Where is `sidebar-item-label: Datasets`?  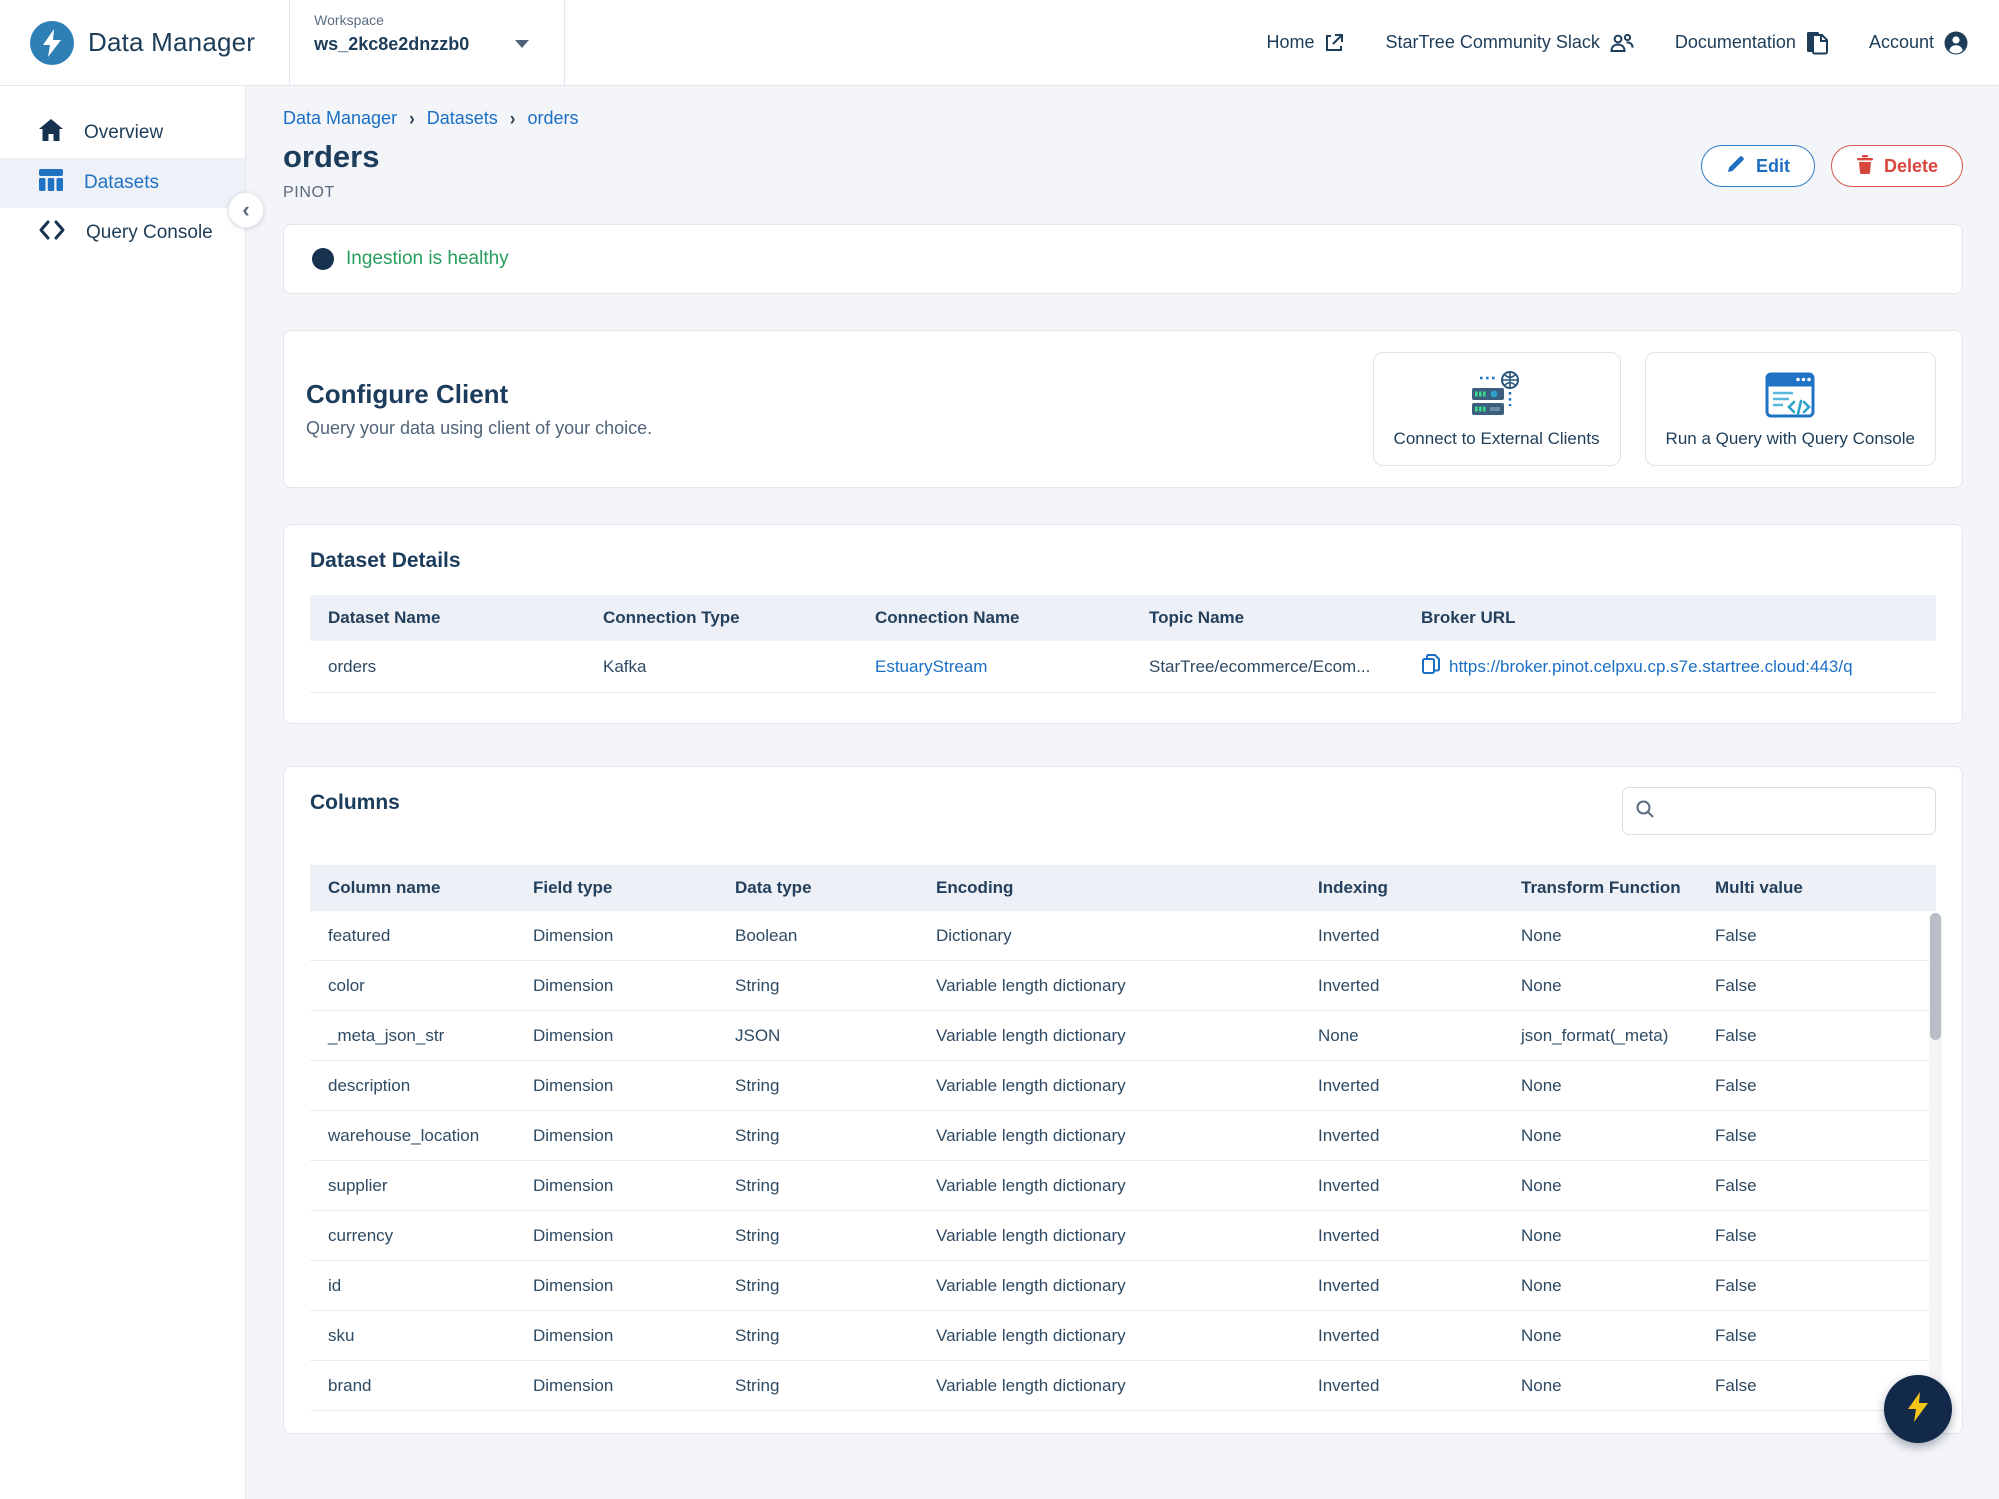
sidebar-item-label: Datasets is located at coordinates (121, 182).